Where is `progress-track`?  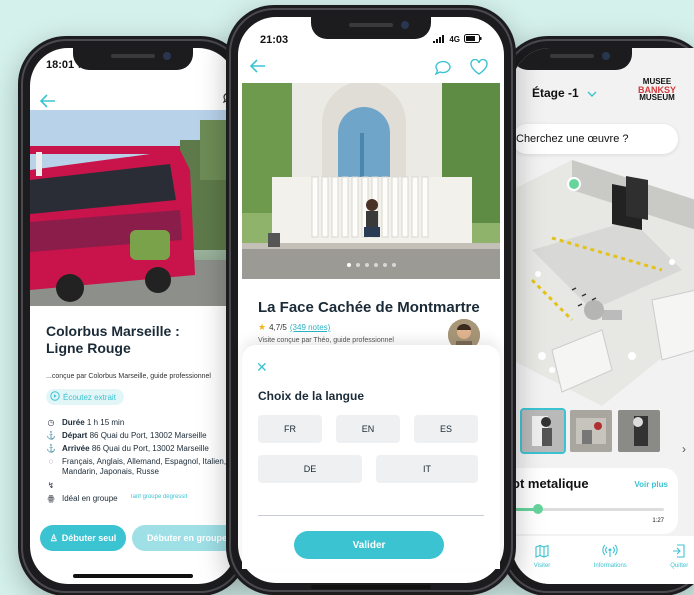
progress-track is located at coordinates (588, 509).